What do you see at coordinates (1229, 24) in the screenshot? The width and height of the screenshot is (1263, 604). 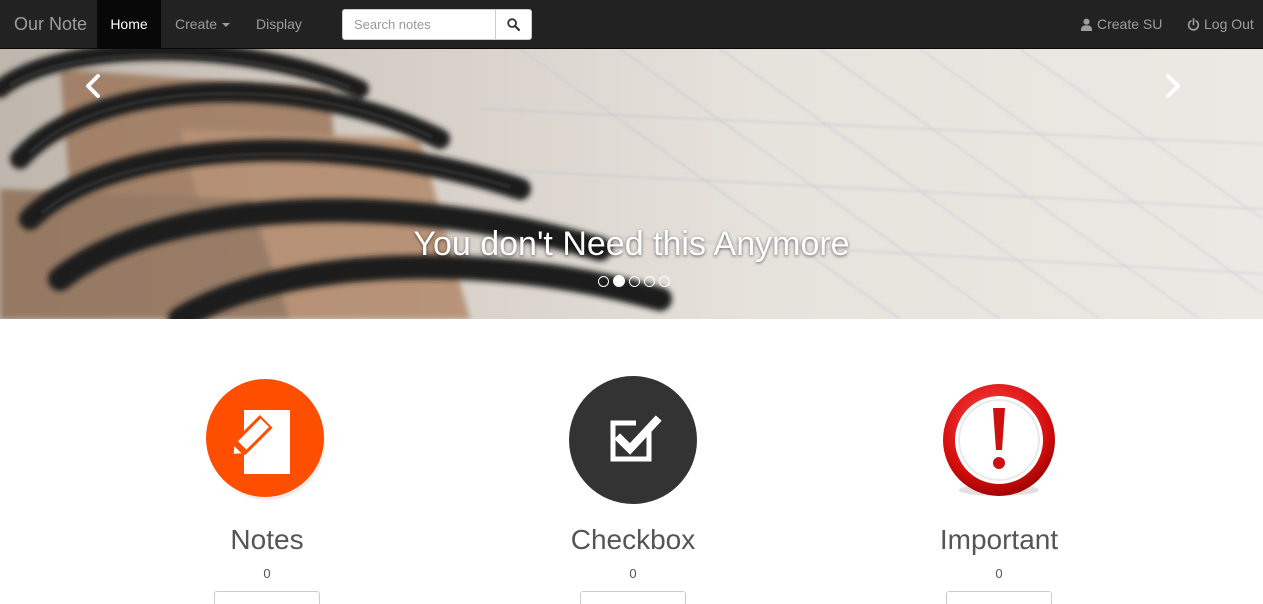 I see `logout-label: Log Out` at bounding box center [1229, 24].